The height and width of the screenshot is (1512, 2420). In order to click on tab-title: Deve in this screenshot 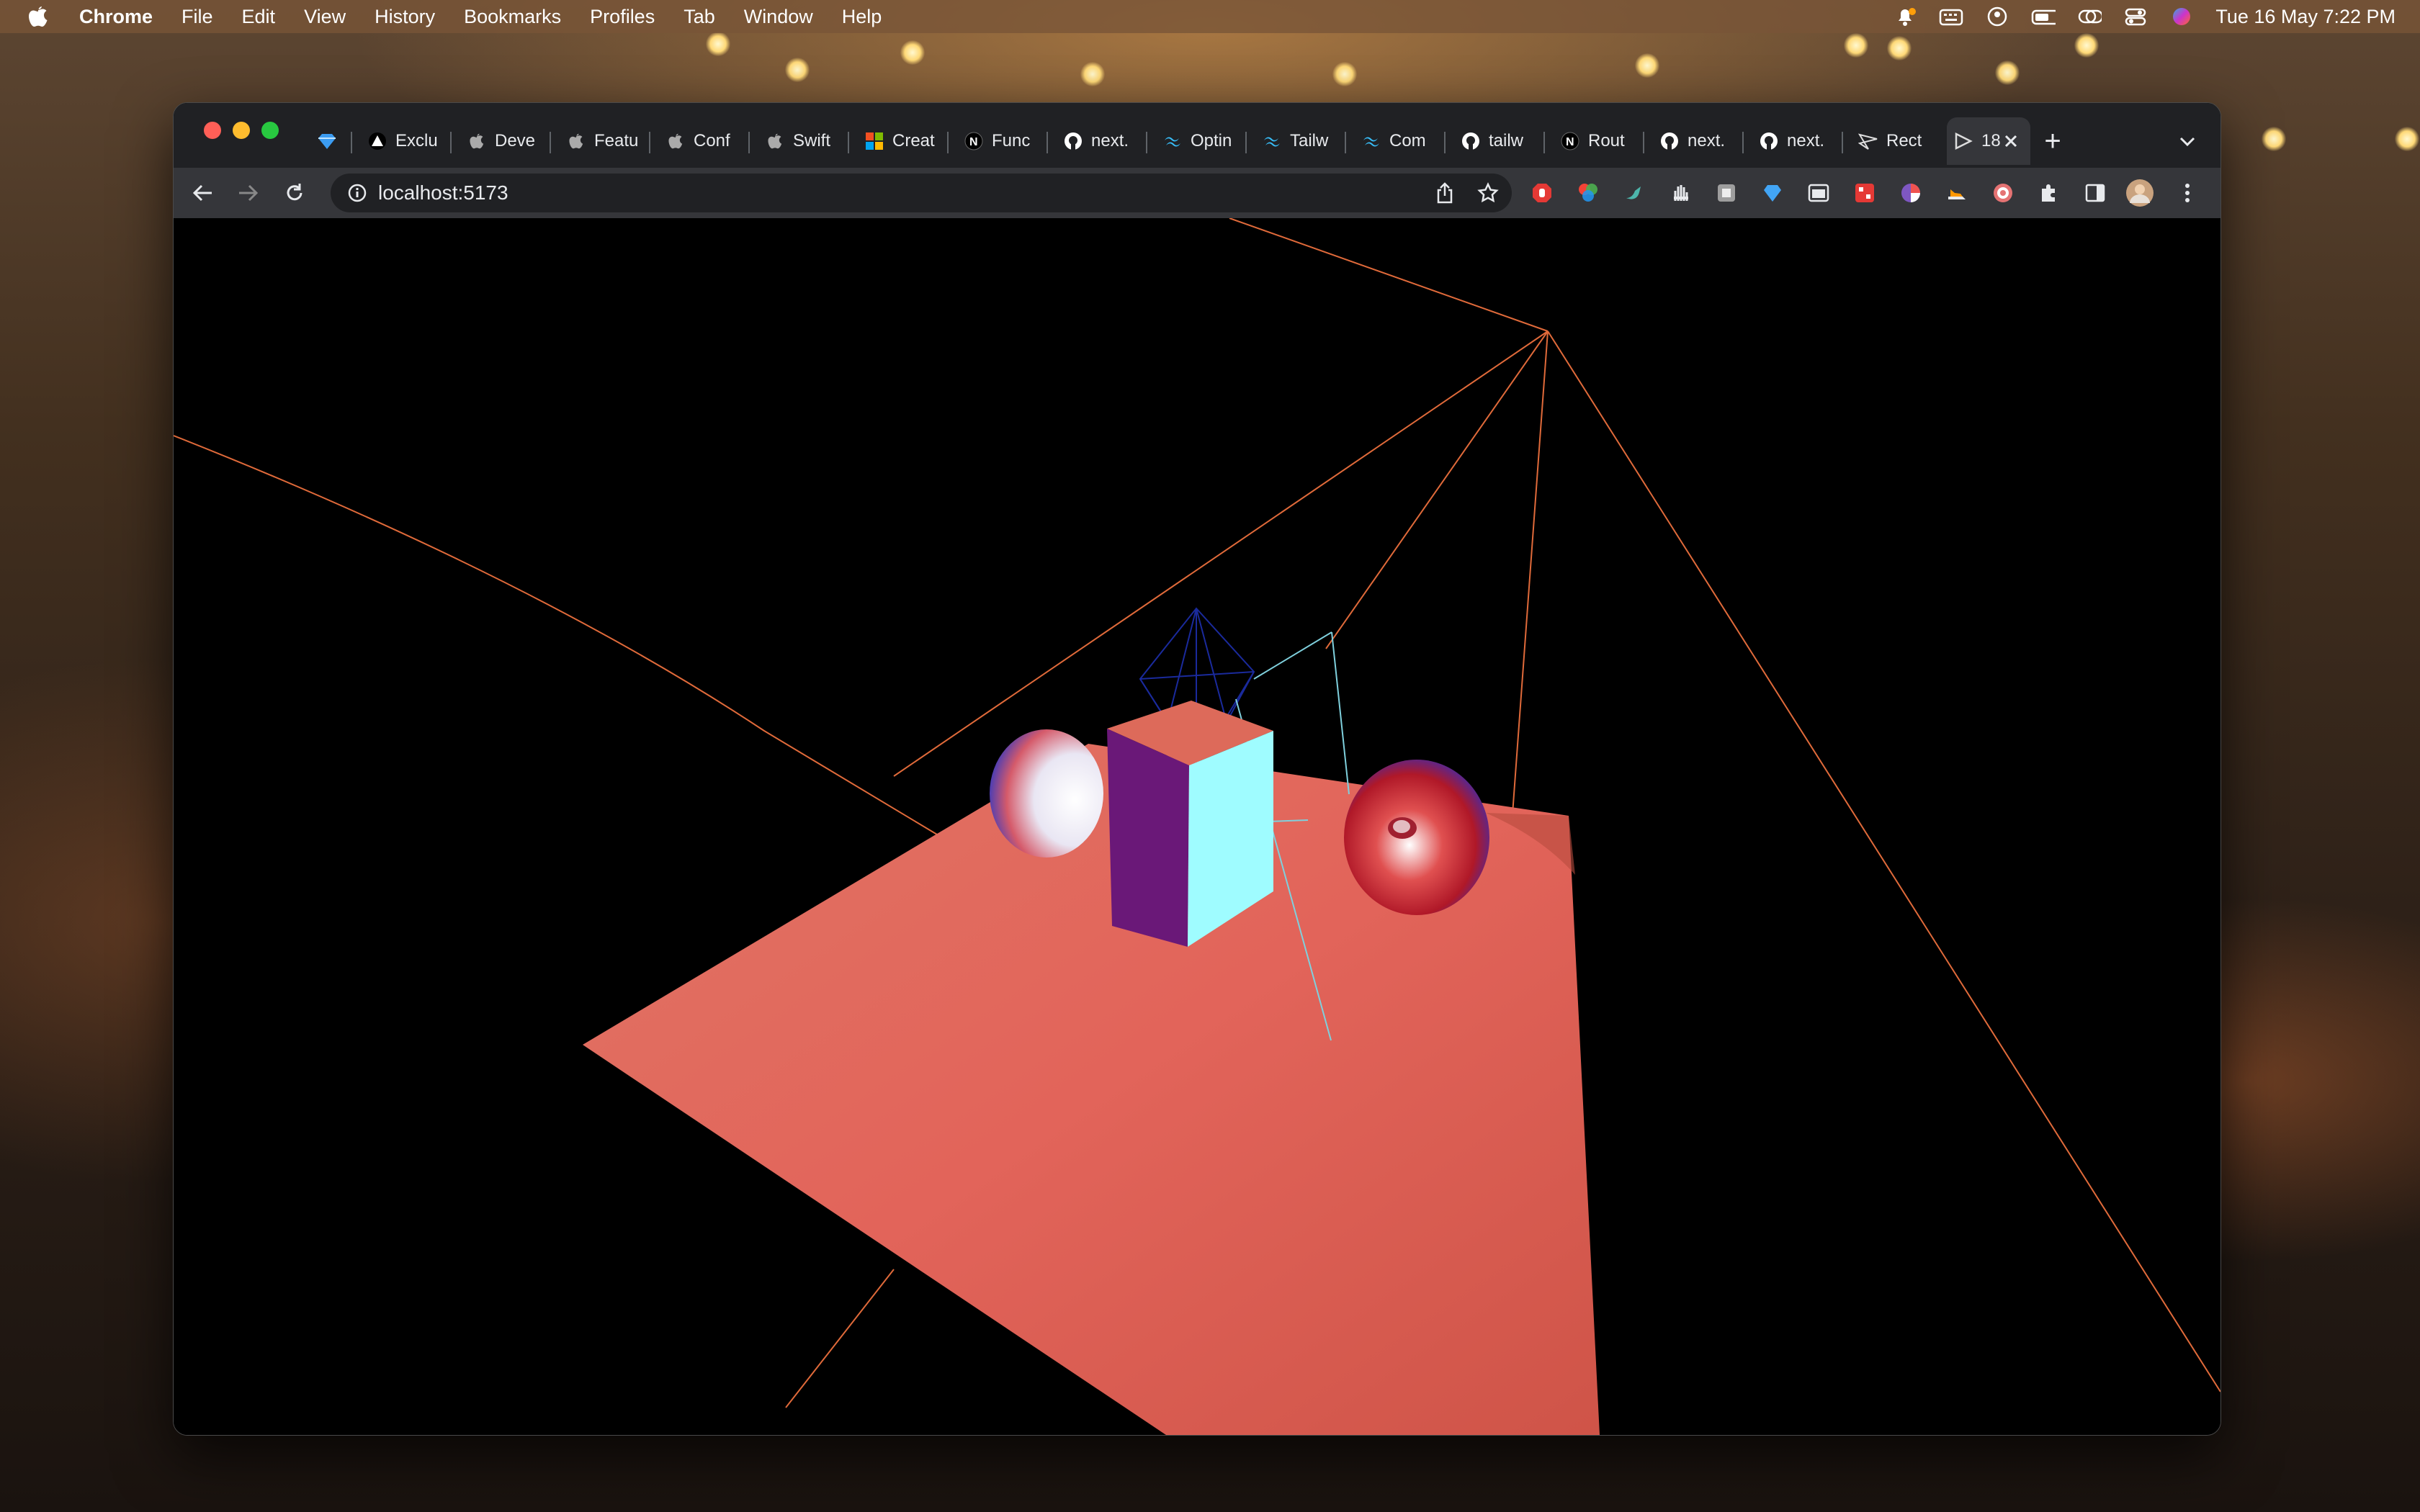, I will do `click(515, 140)`.